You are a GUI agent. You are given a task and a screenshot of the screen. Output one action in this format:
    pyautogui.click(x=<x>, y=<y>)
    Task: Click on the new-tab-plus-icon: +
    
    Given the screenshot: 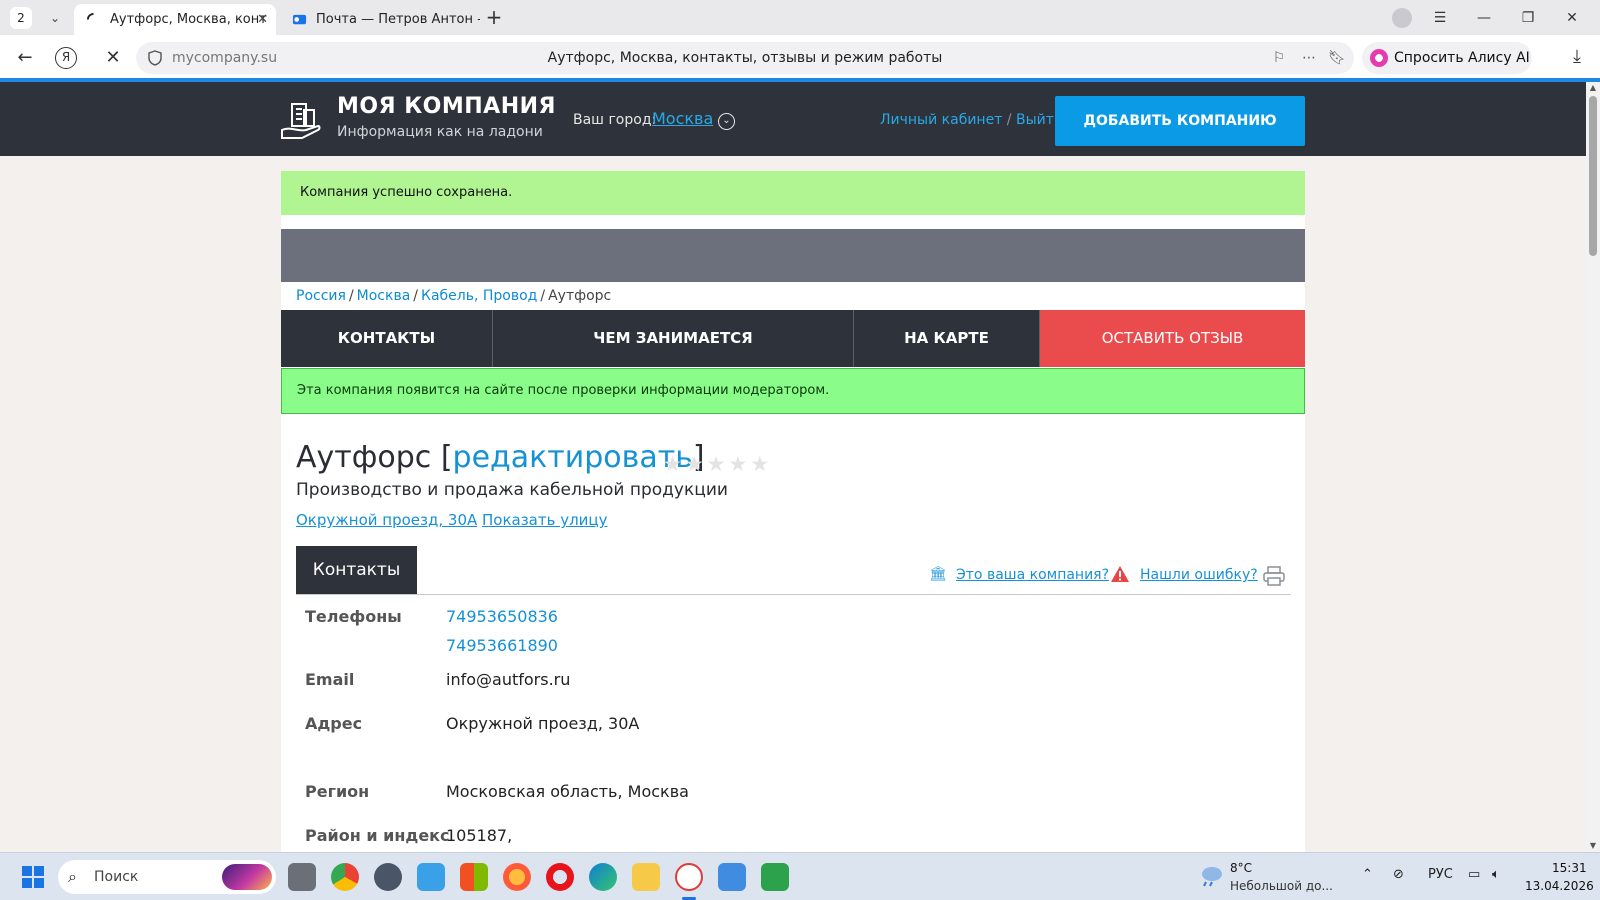 What is the action you would take?
    pyautogui.click(x=494, y=18)
    